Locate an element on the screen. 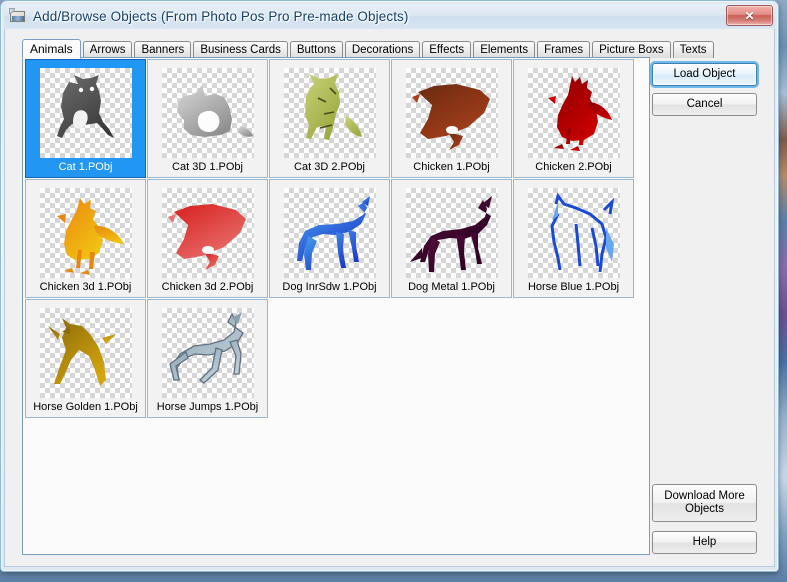 This screenshot has width=787, height=582. object-cell: Cat 3D 2.PObj is located at coordinates (329, 118).